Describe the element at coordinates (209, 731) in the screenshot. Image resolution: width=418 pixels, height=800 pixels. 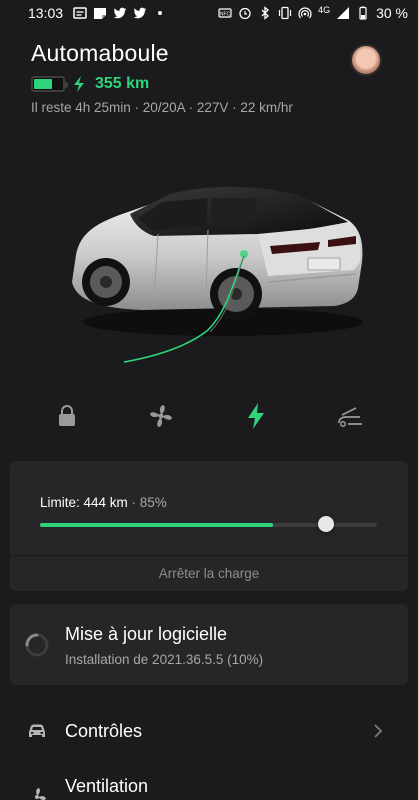
I see `menu-item-controles: Contrôles` at that location.